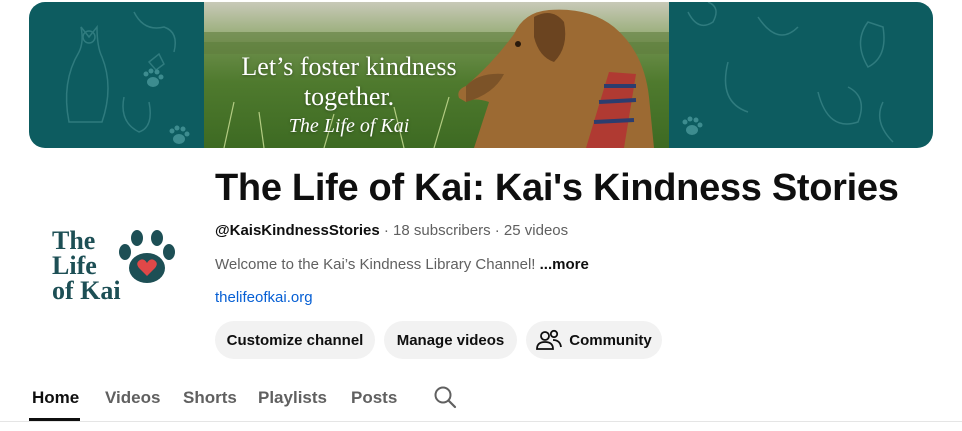 The width and height of the screenshot is (962, 431). What do you see at coordinates (127, 77) in the screenshot?
I see `banner-pattern-left` at bounding box center [127, 77].